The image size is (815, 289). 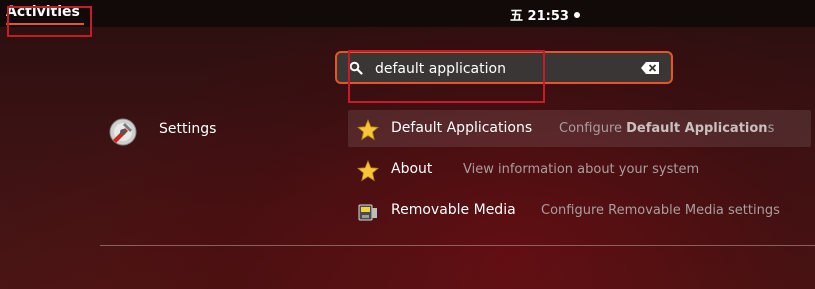 I want to click on provider-label: Settings, so click(x=188, y=129).